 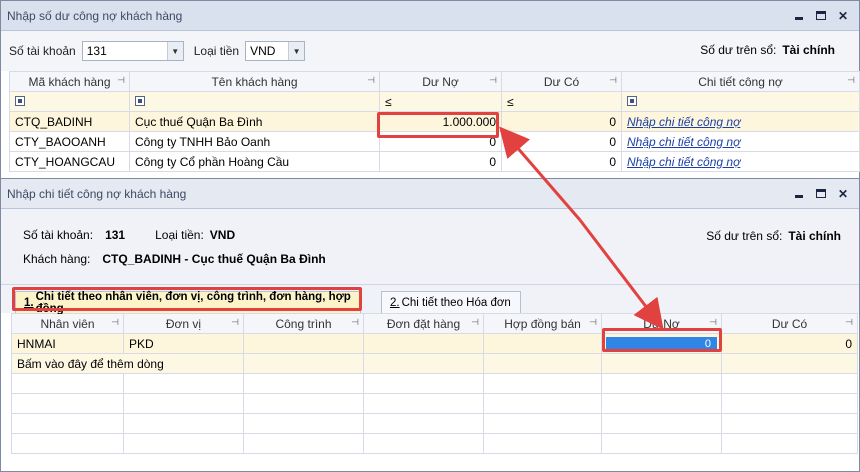 What do you see at coordinates (738, 50) in the screenshot?
I see `main-balance-label: Số dư trên sổ:` at bounding box center [738, 50].